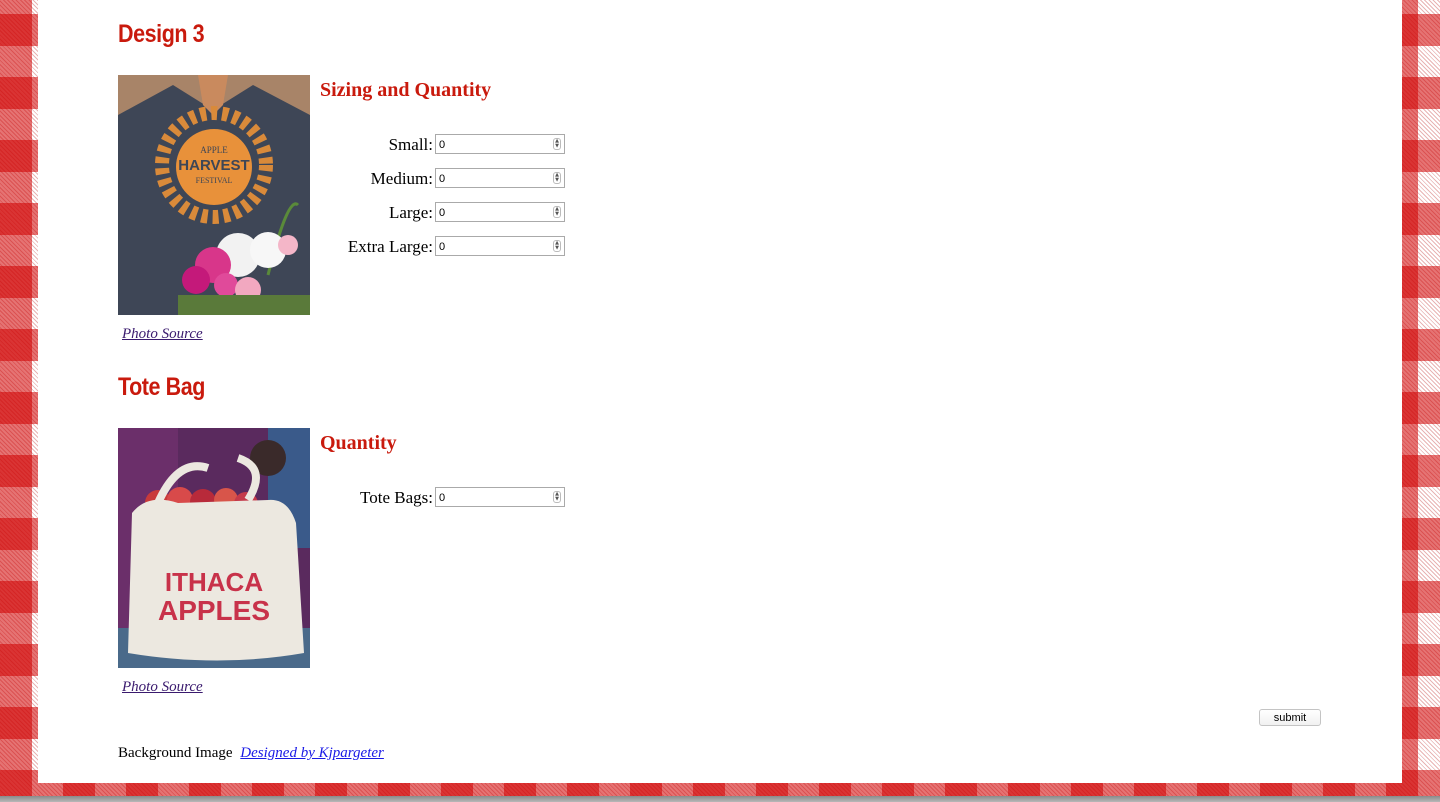  I want to click on large-label: Large:, so click(410, 212).